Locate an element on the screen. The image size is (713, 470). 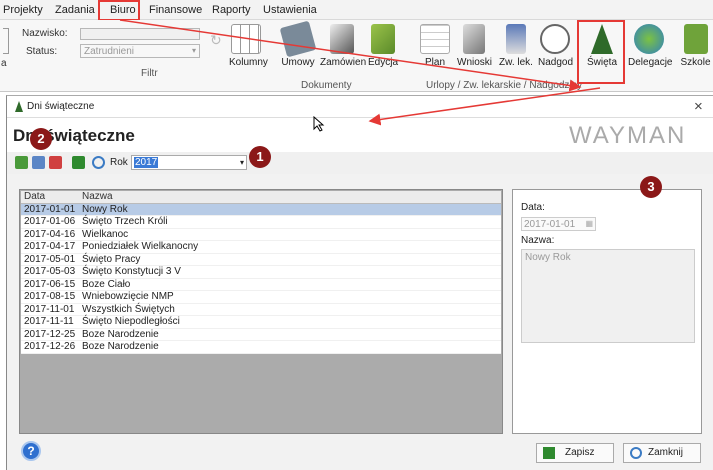
table-row: 2017-11-01 Wszystkich Świętych is located at coordinates (261, 309).